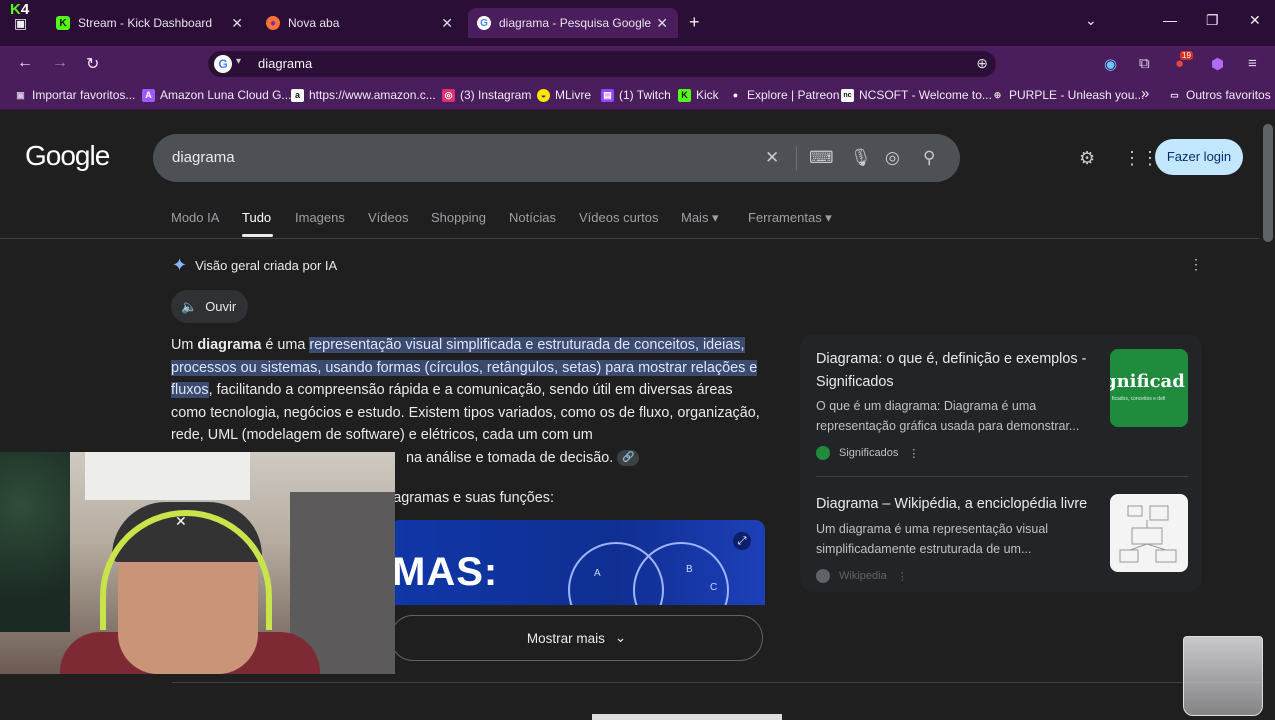 Image resolution: width=1275 pixels, height=720 pixels. I want to click on tab-kick-dashboard: K Stream - Kick Dashboard ✕, so click(150, 23).